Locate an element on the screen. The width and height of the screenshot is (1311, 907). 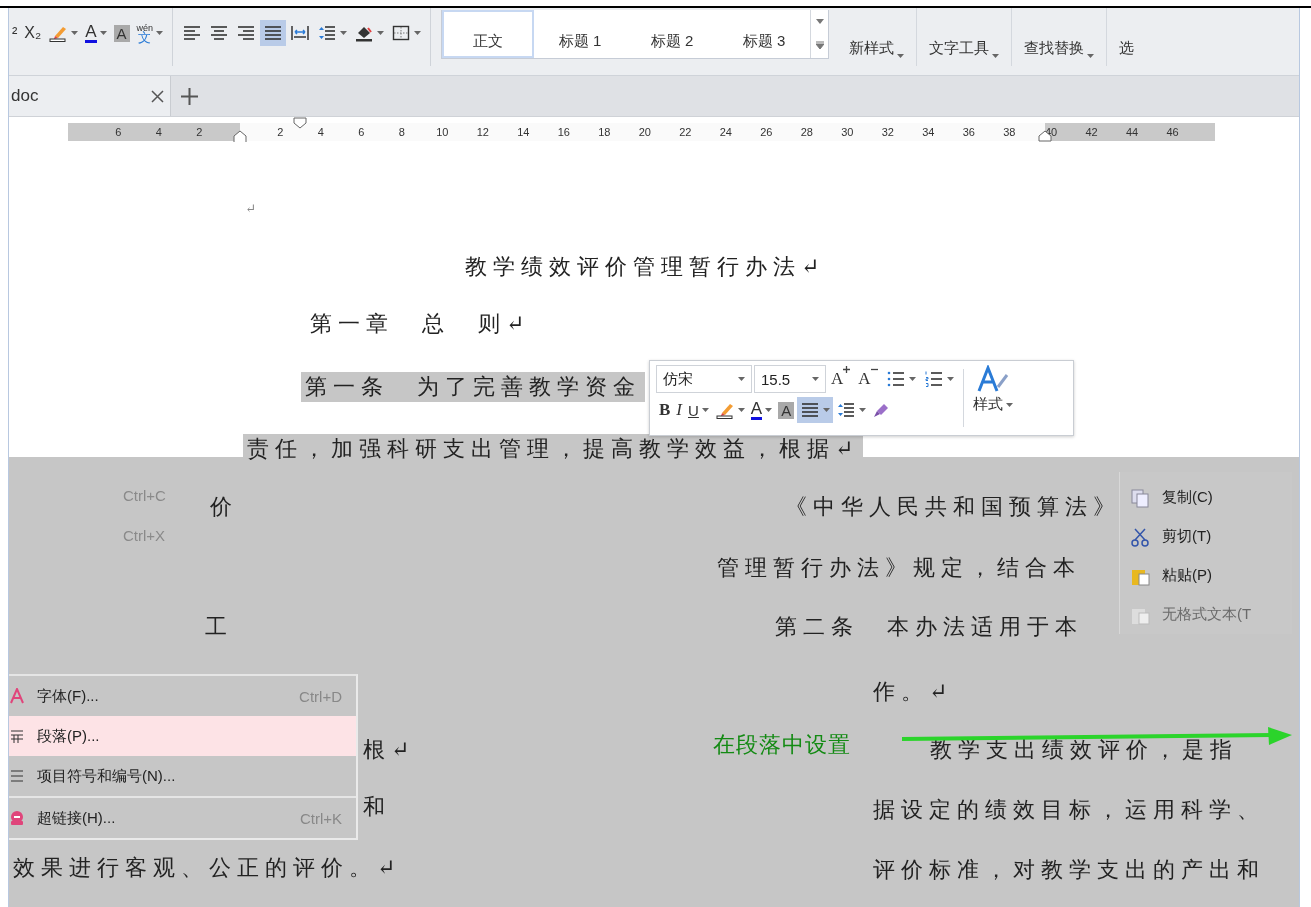
ruler-number: 42 is located at coordinates (1092, 132).